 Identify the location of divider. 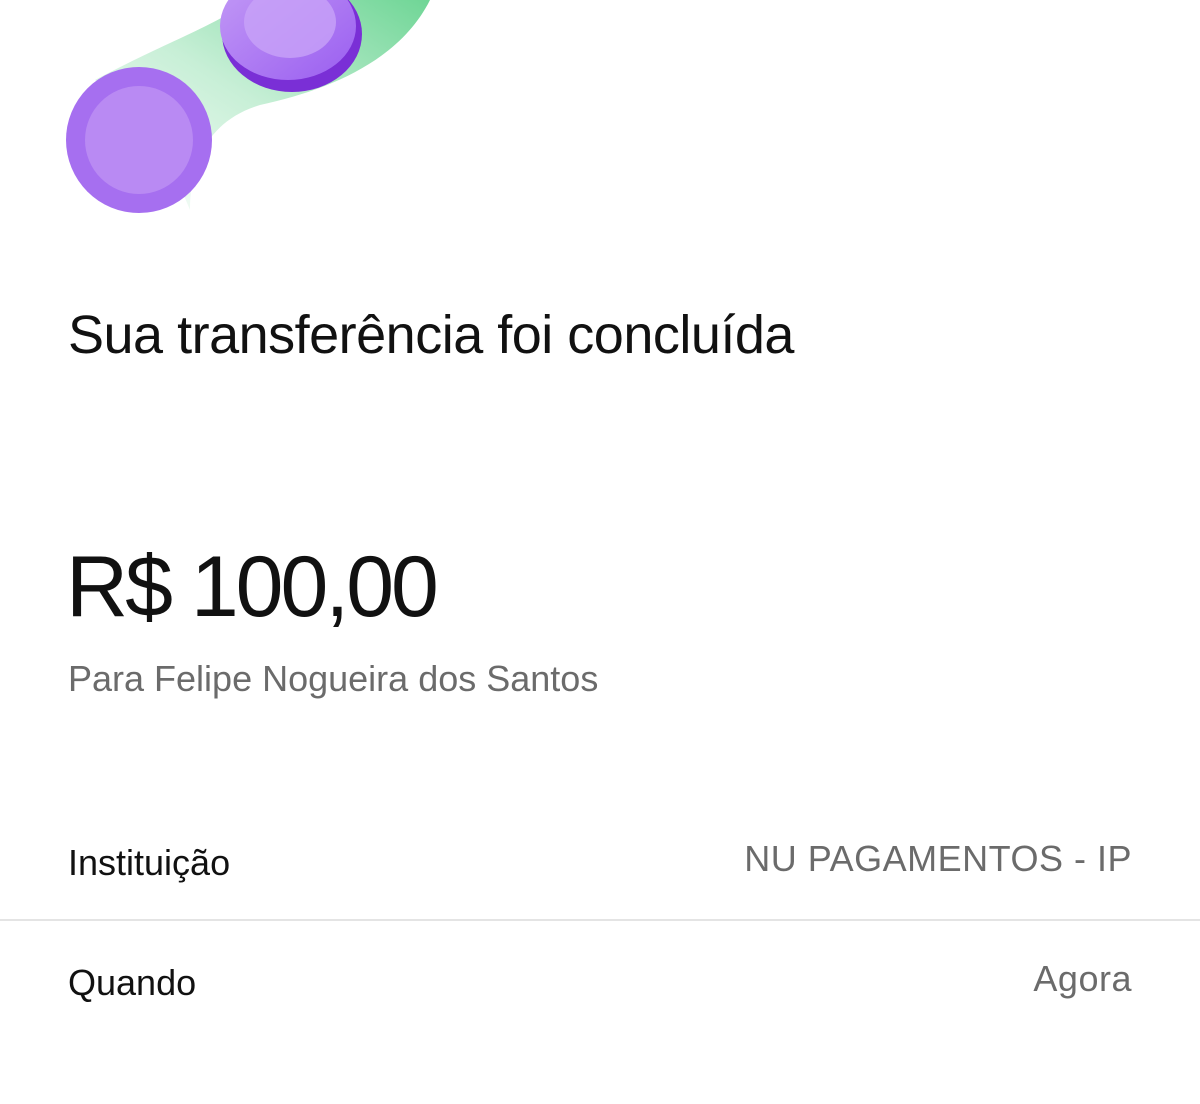
(600, 920).